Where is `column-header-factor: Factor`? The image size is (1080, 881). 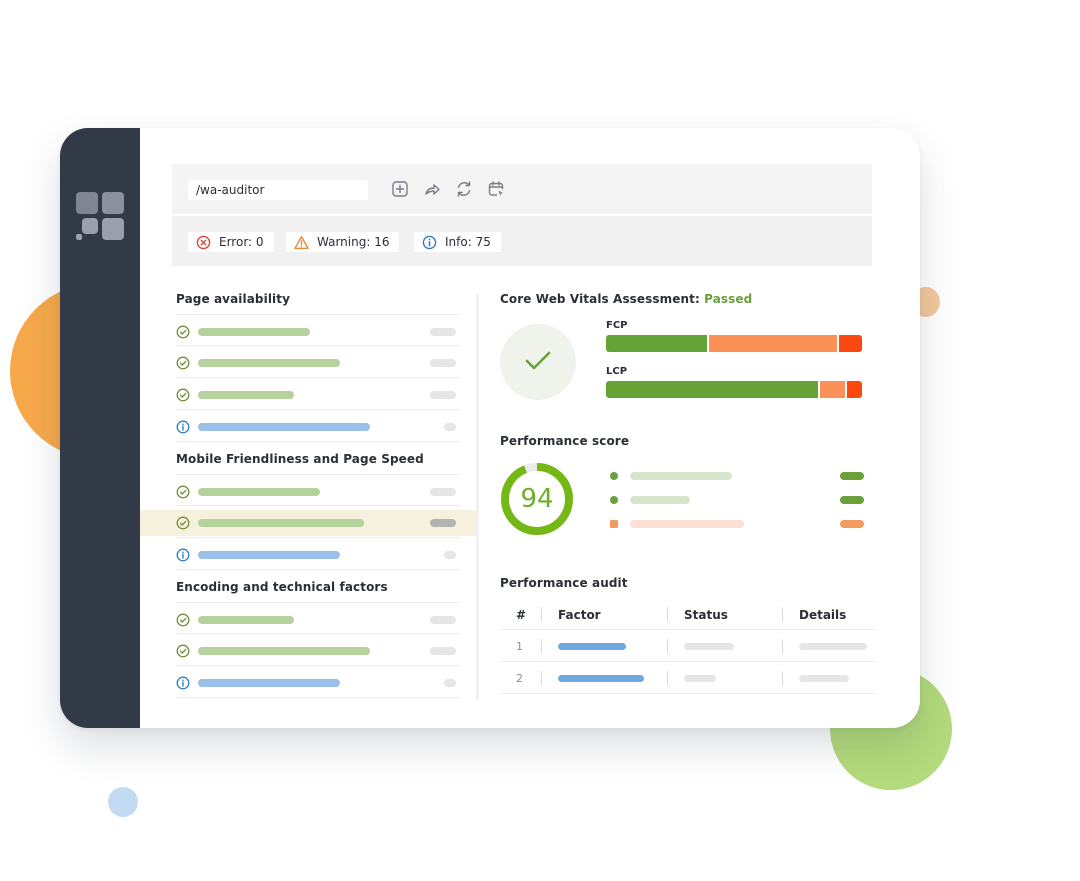
column-header-factor: Factor is located at coordinates (579, 615).